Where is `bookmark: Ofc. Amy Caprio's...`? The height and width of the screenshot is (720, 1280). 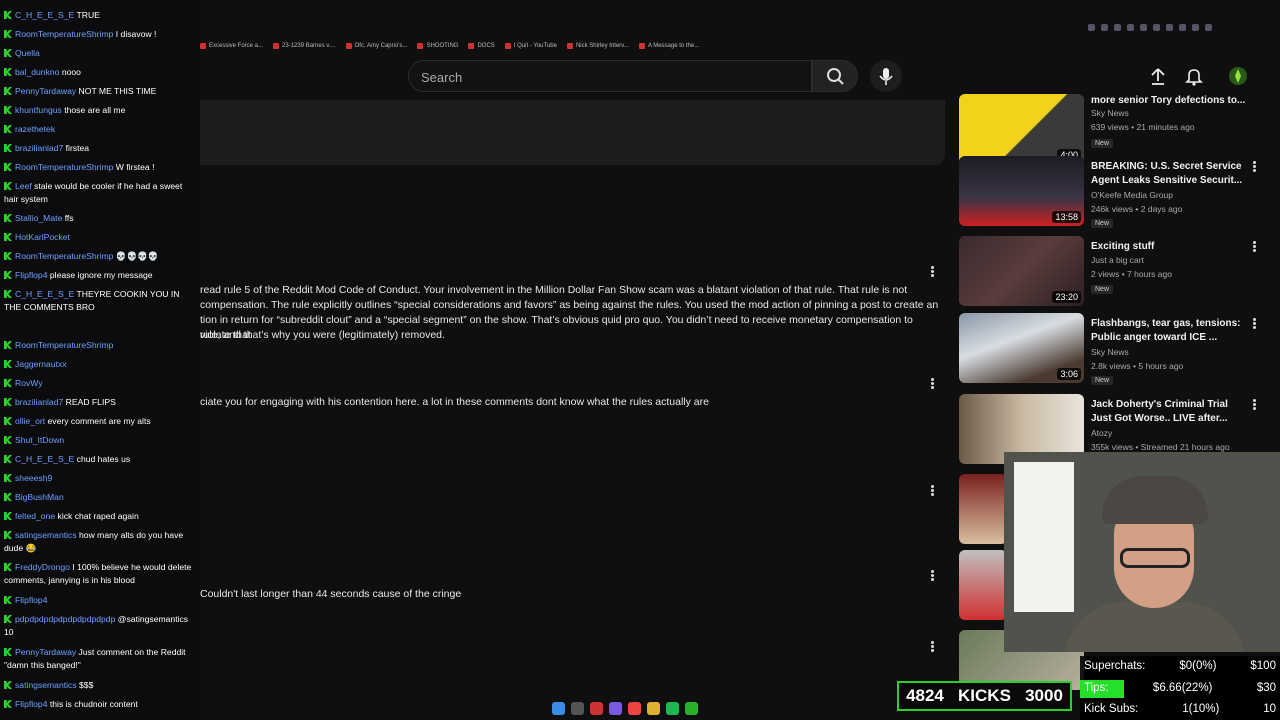
bookmark: Ofc. Amy Caprio's... is located at coordinates (377, 46).